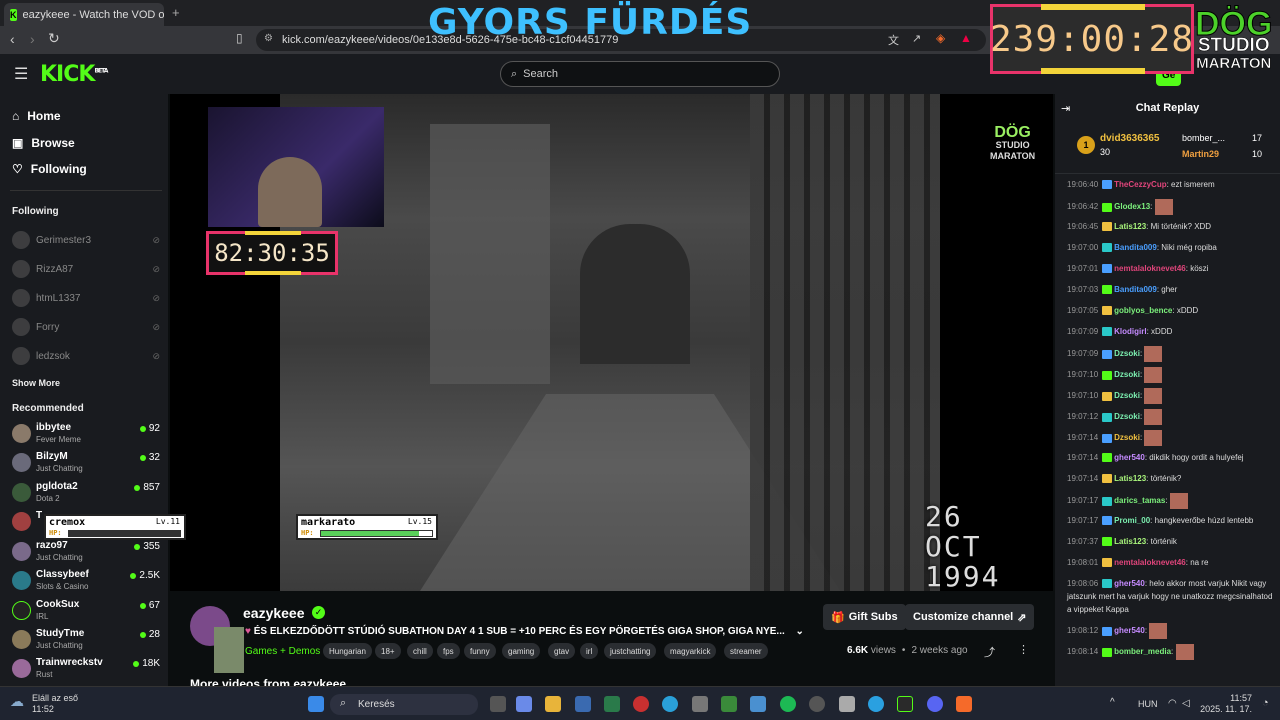 The width and height of the screenshot is (1280, 720). What do you see at coordinates (970, 617) in the screenshot?
I see `customize-channel-button: Customize channel ⇗` at bounding box center [970, 617].